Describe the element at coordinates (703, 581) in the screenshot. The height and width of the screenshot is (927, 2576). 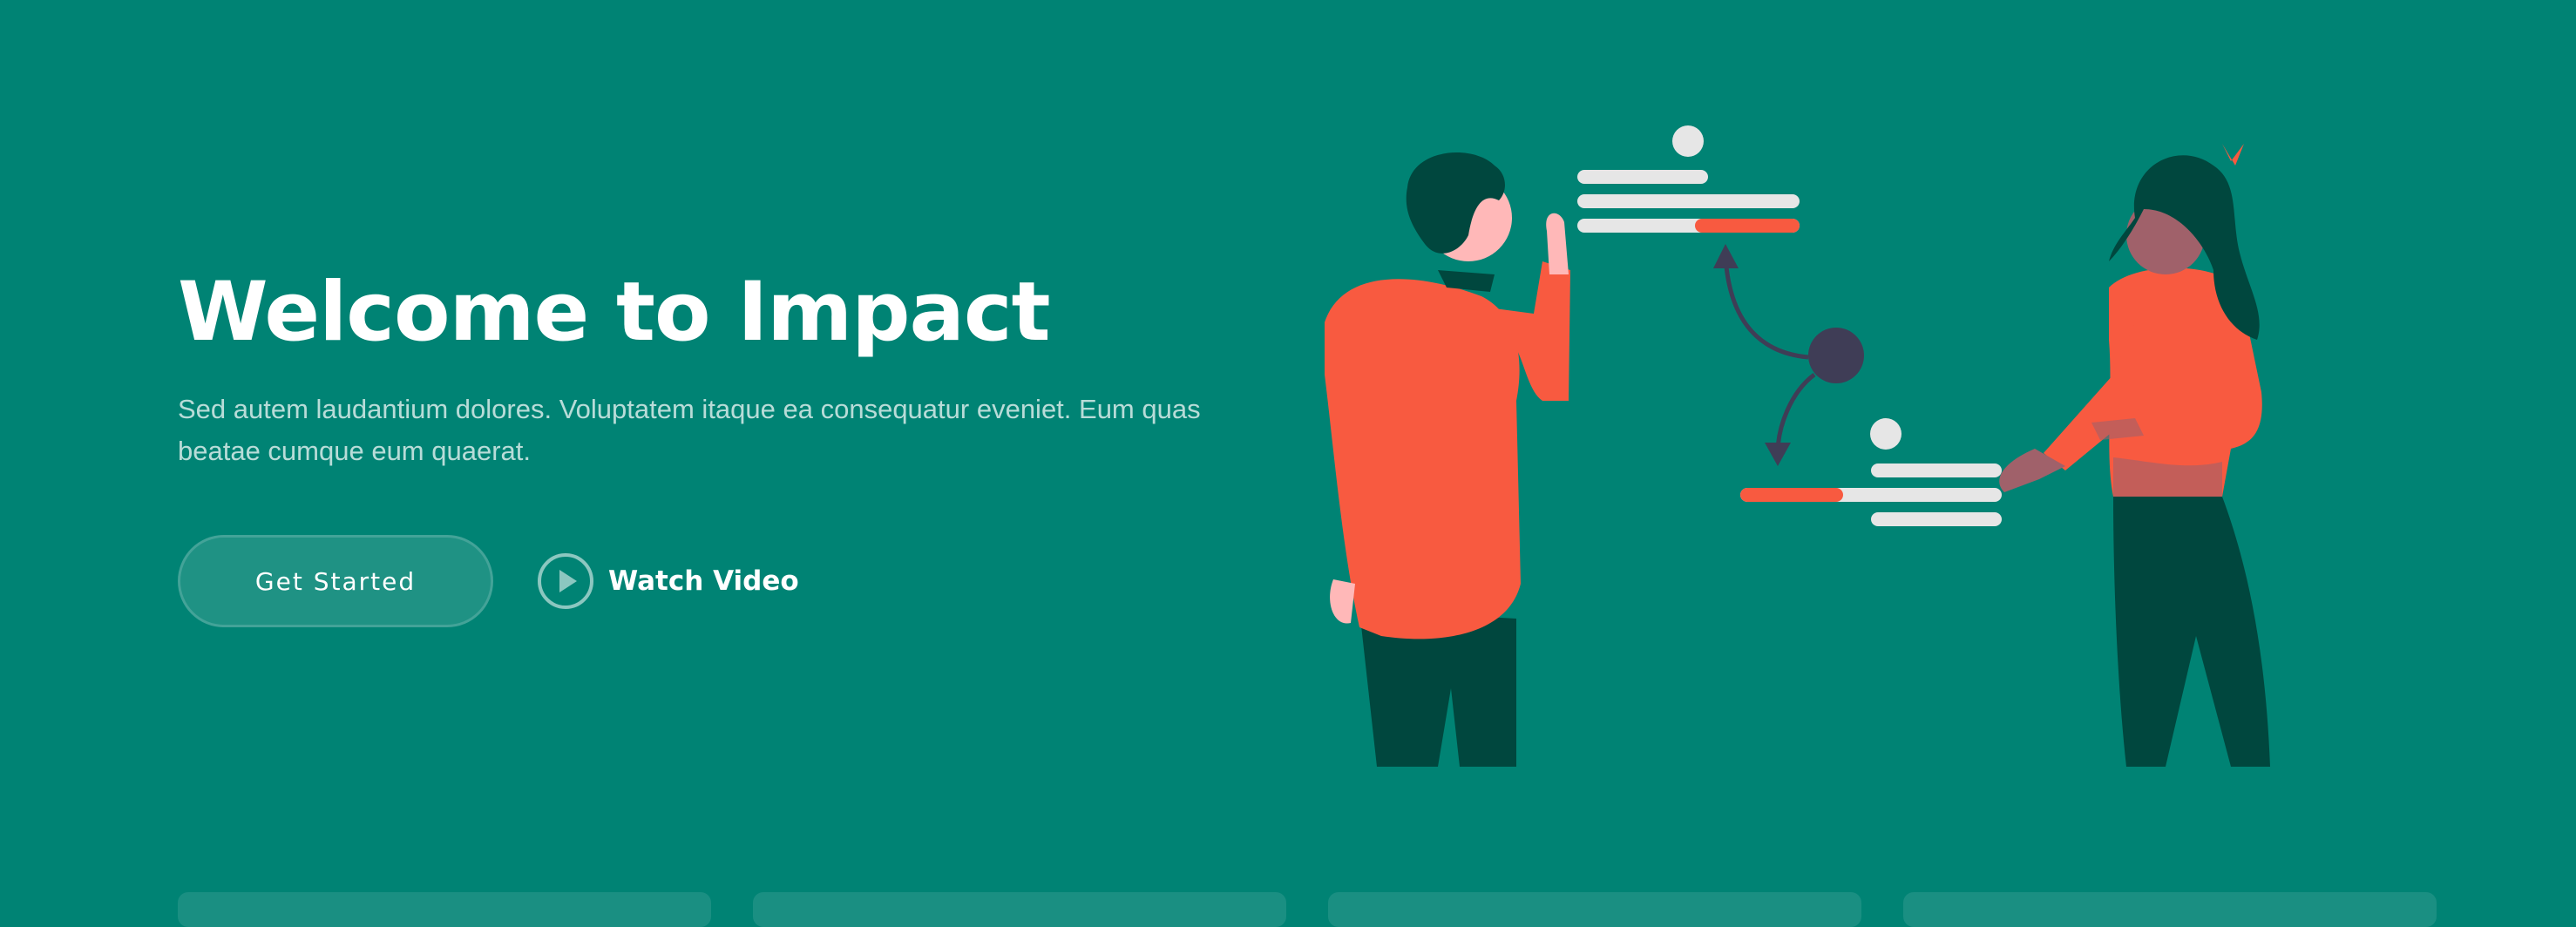
I see `watch-video-label: Watch Video` at that location.